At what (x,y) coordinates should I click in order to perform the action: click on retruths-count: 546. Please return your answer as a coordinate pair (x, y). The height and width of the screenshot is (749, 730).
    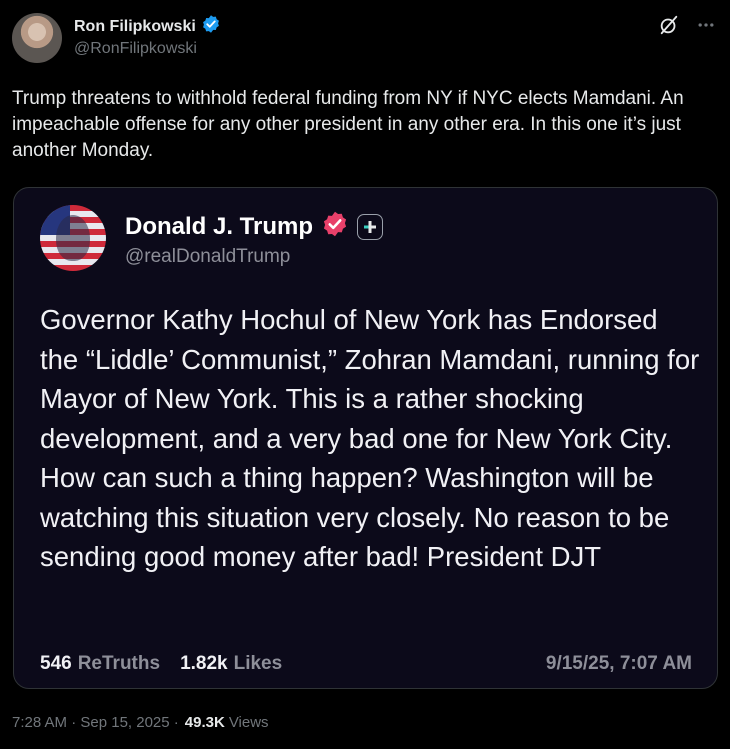
    Looking at the image, I should click on (56, 663).